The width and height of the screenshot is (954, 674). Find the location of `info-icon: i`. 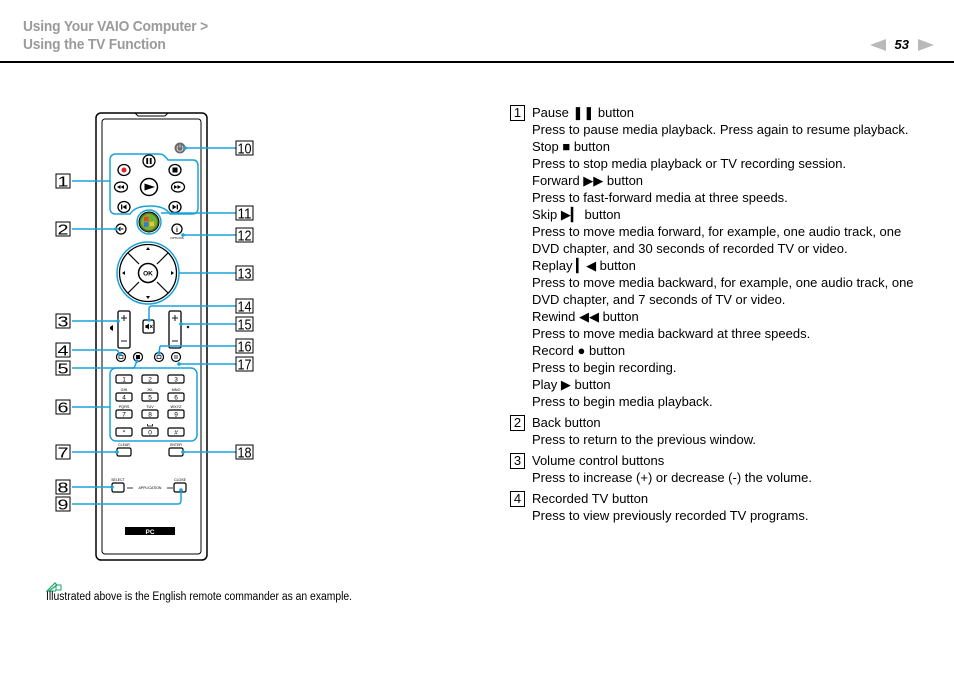

info-icon: i is located at coordinates (177, 230).